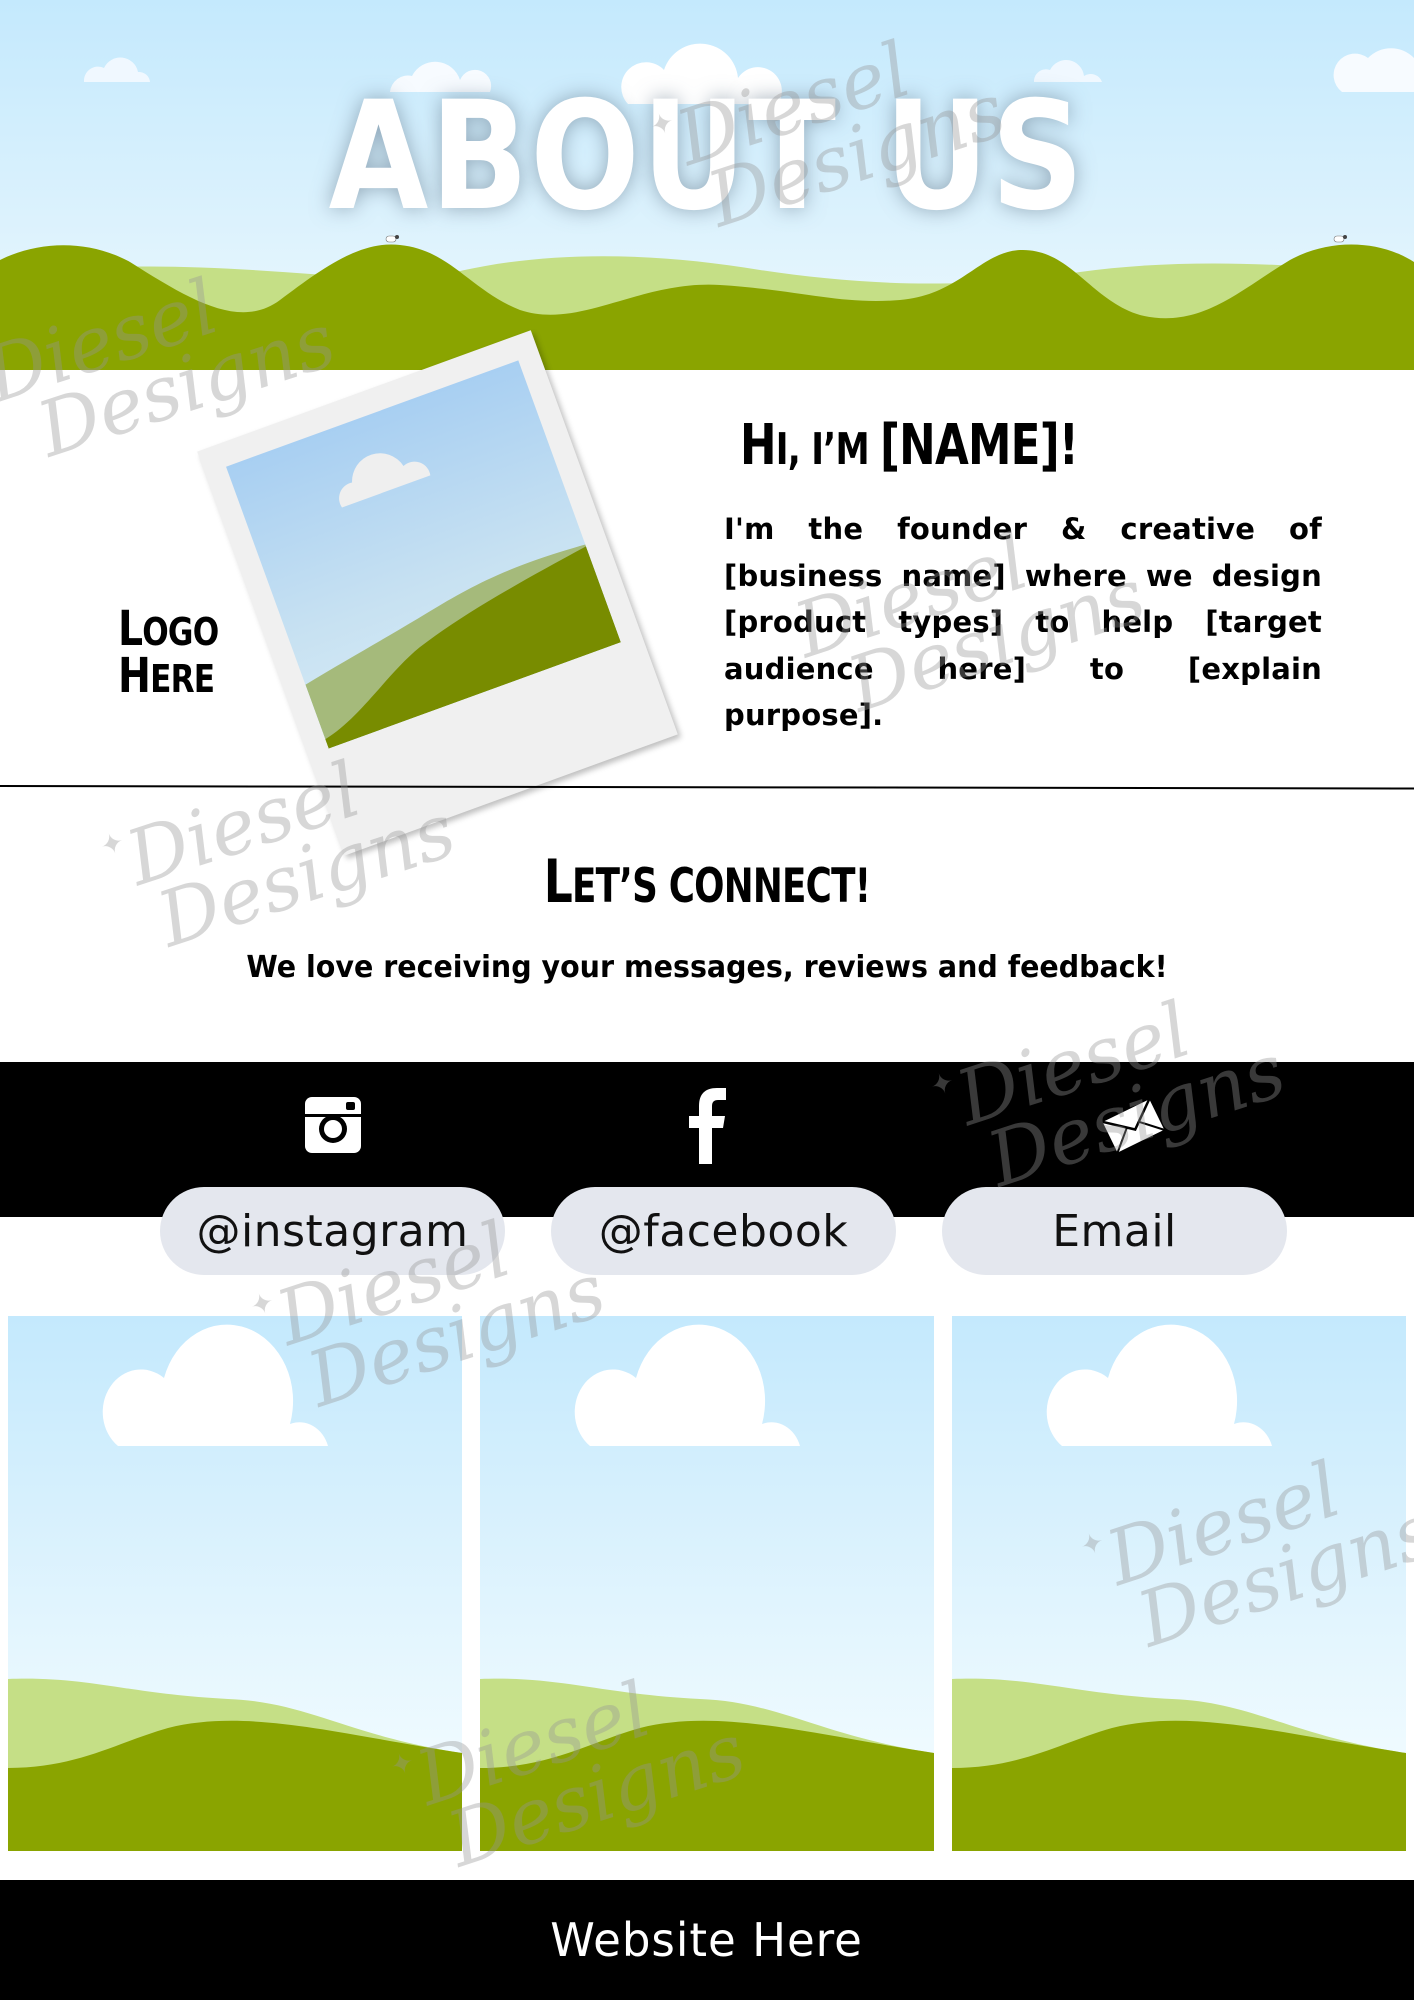 The height and width of the screenshot is (2000, 1414). What do you see at coordinates (423, 554) in the screenshot?
I see `photo-placeholder` at bounding box center [423, 554].